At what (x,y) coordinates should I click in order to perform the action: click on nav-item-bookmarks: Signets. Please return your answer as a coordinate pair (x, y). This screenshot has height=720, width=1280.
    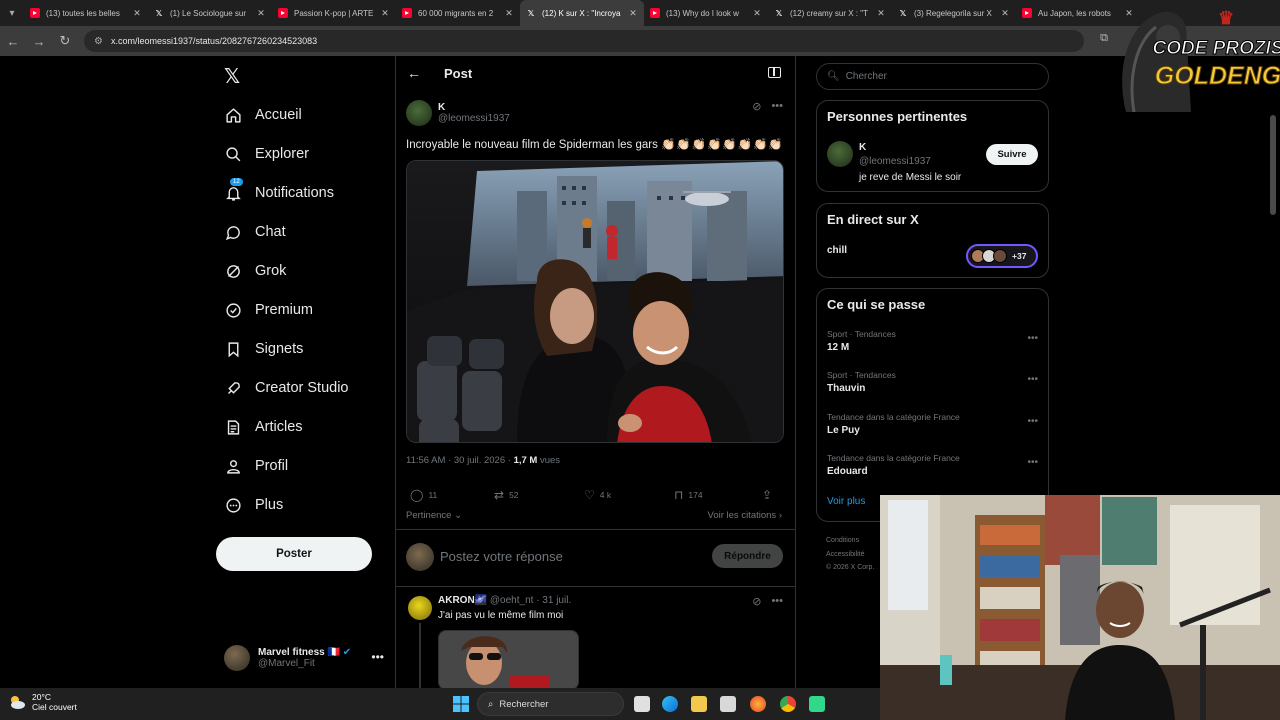
    Looking at the image, I should click on (263, 349).